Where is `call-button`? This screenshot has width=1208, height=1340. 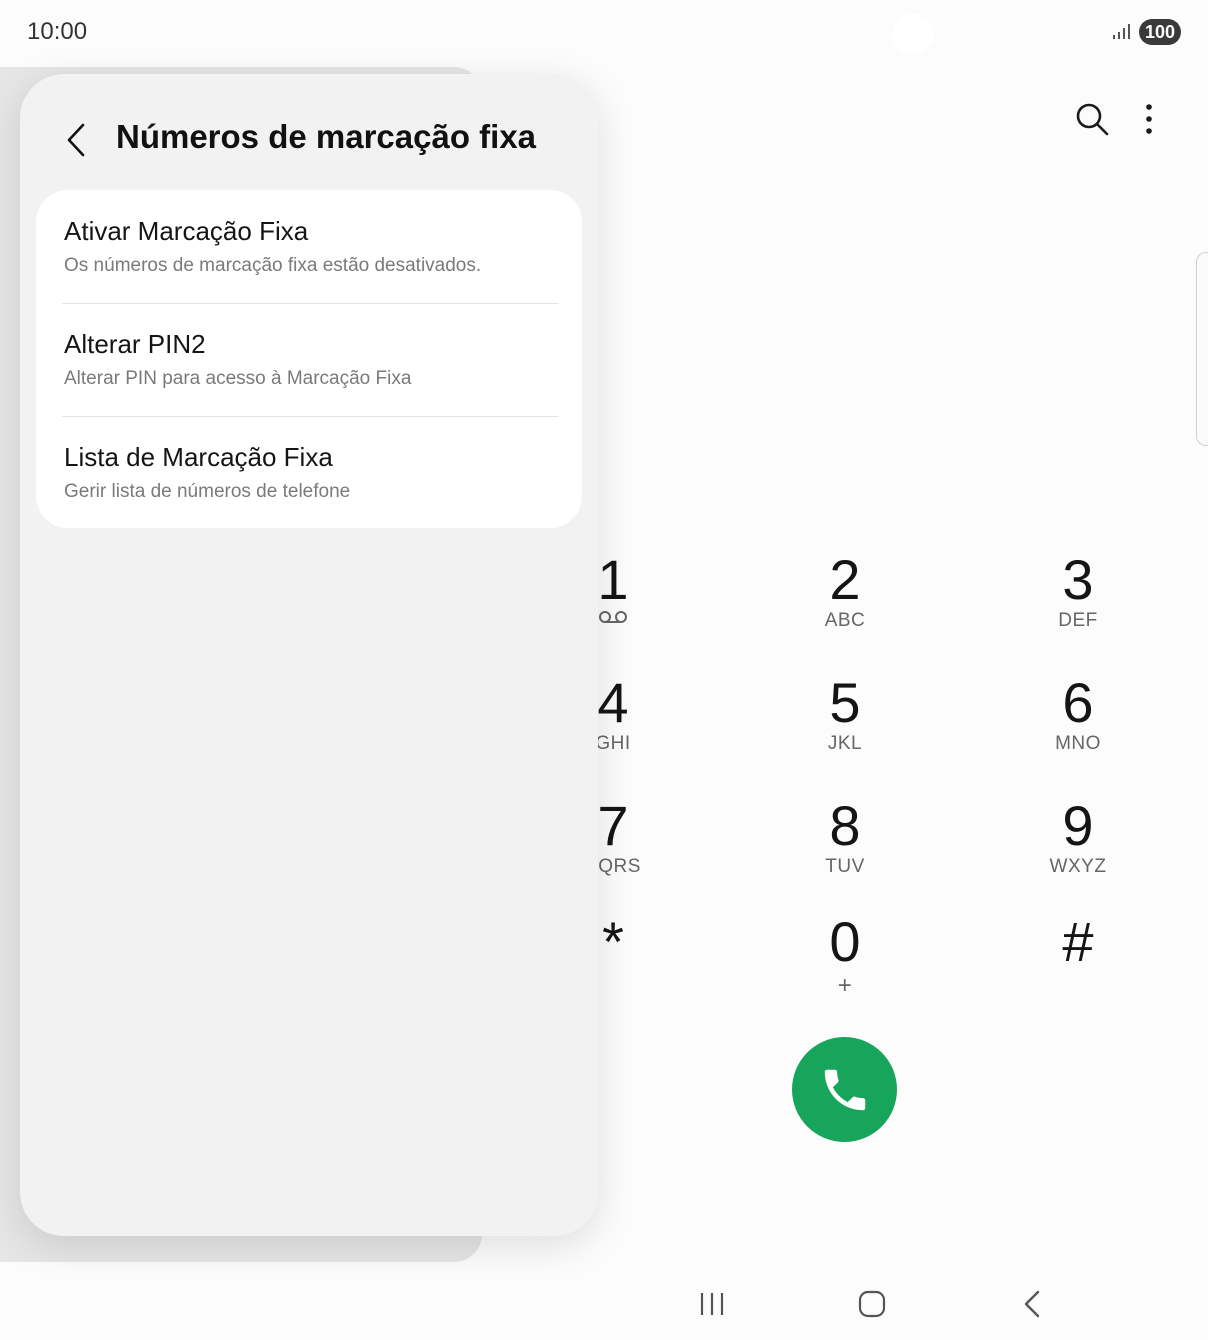 call-button is located at coordinates (844, 1089).